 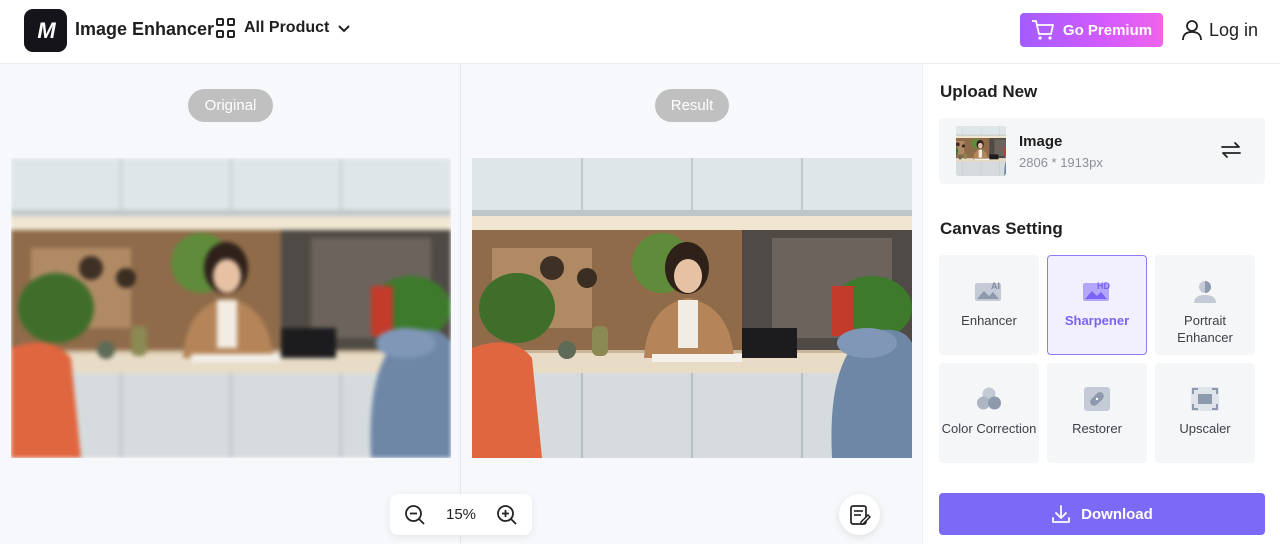 What do you see at coordinates (1061, 162) in the screenshot?
I see `image-dimensions: 2806 * 1913px` at bounding box center [1061, 162].